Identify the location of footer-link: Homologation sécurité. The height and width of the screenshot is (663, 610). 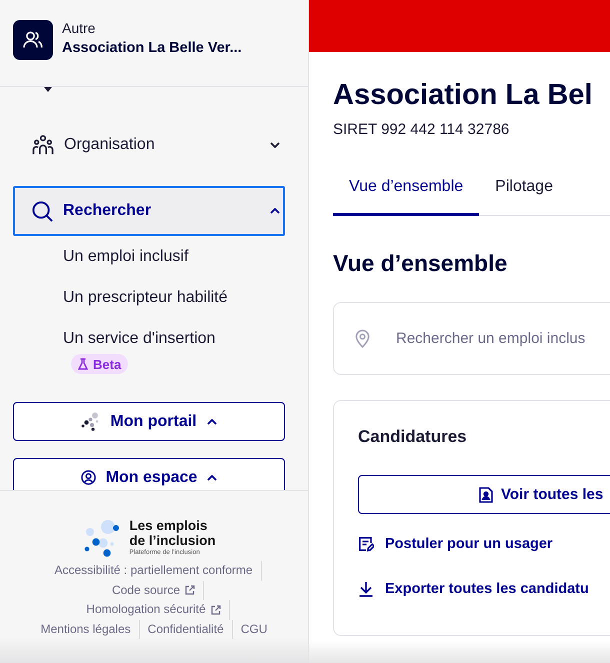
(154, 610).